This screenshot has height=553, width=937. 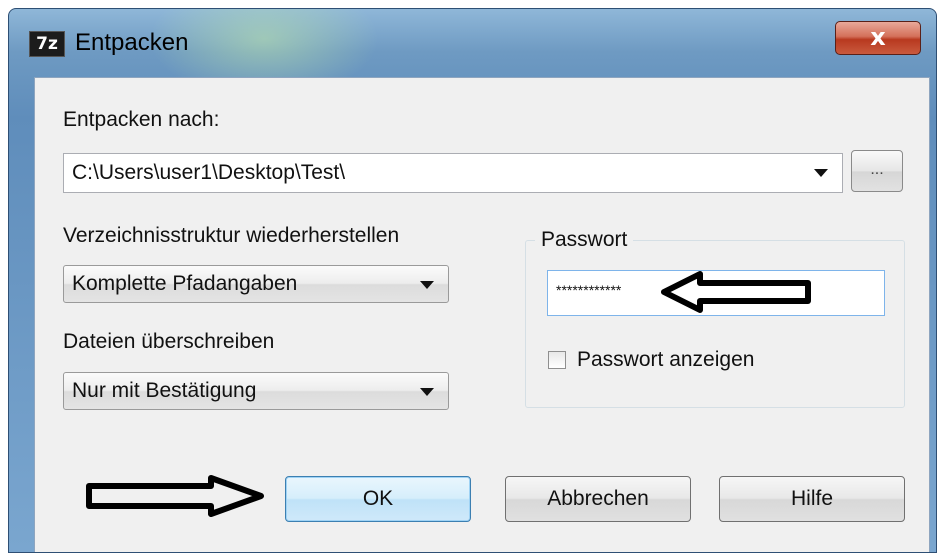 What do you see at coordinates (557, 360) in the screenshot?
I see `show-password-checkbox` at bounding box center [557, 360].